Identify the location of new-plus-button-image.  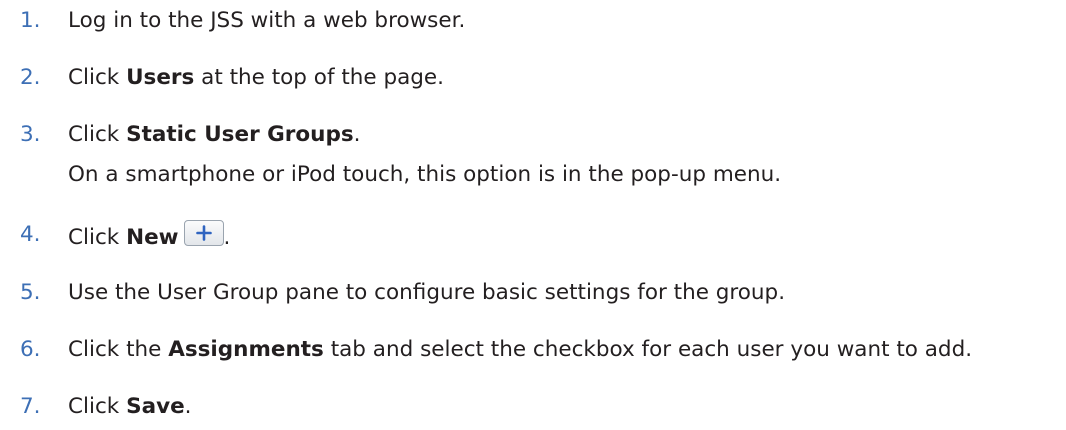
(203, 233).